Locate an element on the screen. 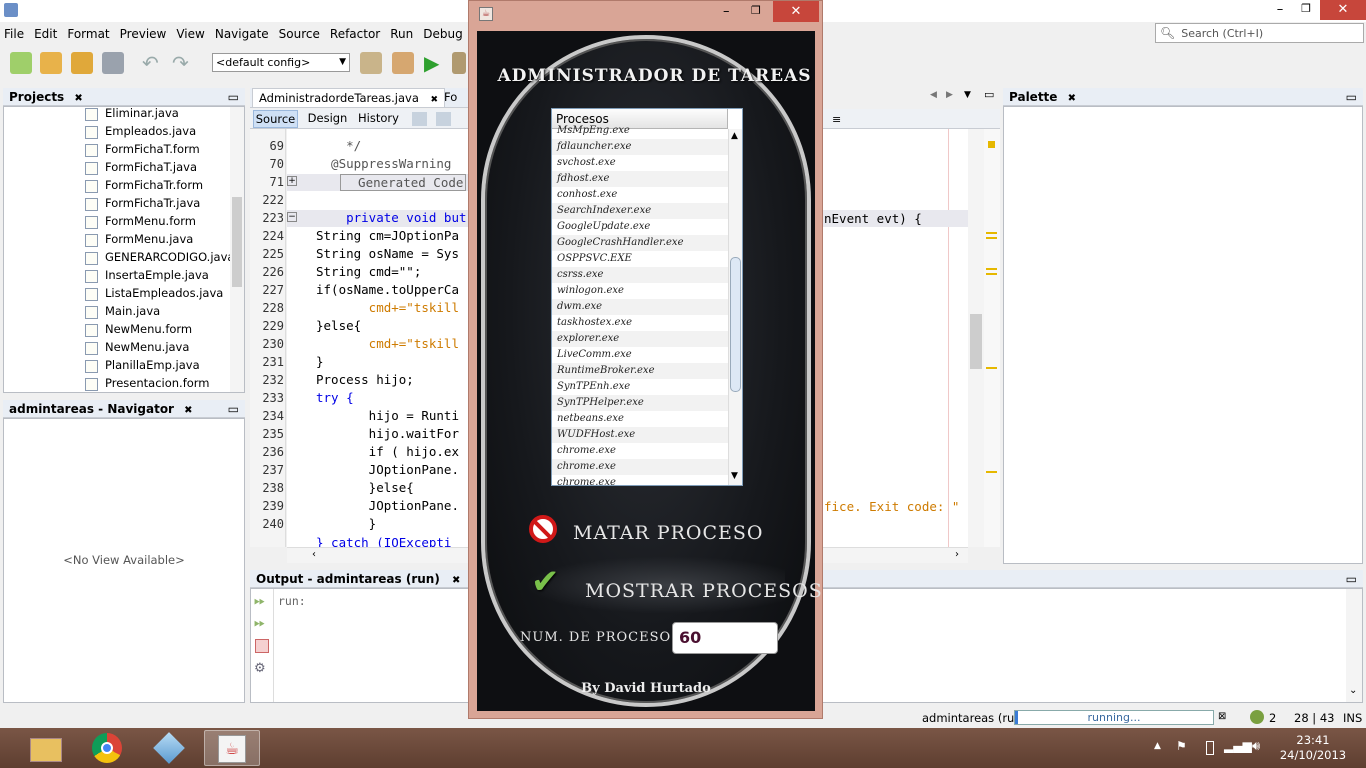 The image size is (1366, 768). explorer-taskbar-button is located at coordinates (46, 748).